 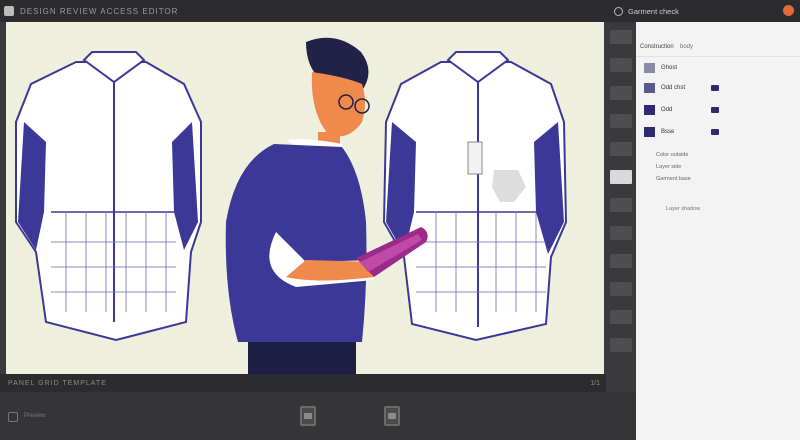 What do you see at coordinates (621, 289) in the screenshot?
I see `tool-hand` at bounding box center [621, 289].